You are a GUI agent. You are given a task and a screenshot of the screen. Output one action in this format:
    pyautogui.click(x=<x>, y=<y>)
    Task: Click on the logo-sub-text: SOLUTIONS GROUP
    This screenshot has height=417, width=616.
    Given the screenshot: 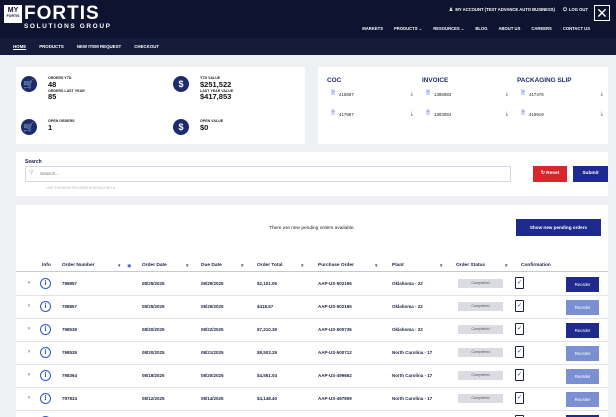 What is the action you would take?
    pyautogui.click(x=68, y=26)
    